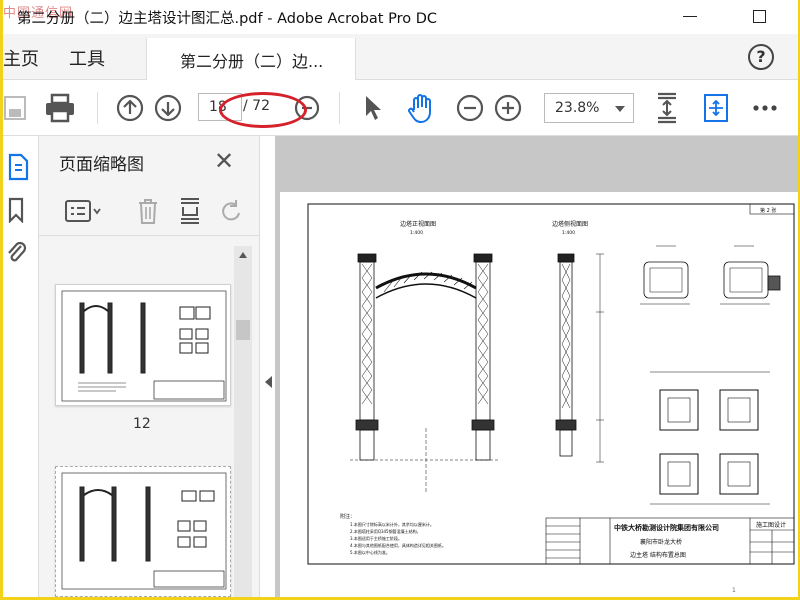 The width and height of the screenshot is (800, 600). What do you see at coordinates (263, 110) in the screenshot?
I see `red-annotation-oval` at bounding box center [263, 110].